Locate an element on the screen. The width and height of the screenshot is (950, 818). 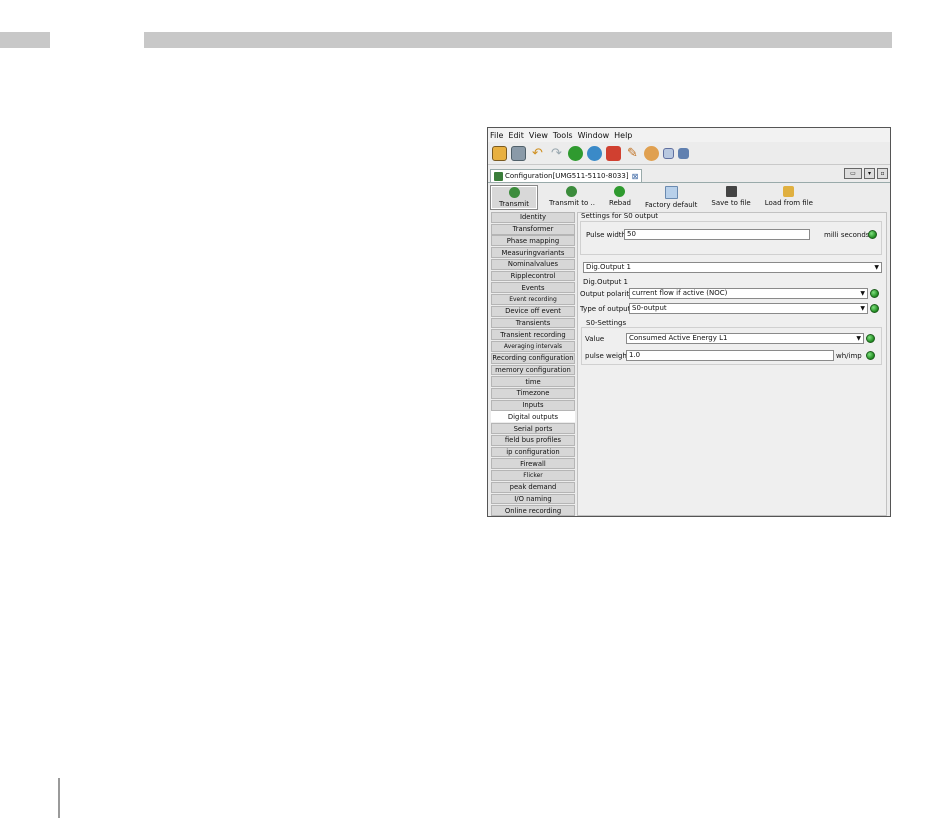
tab-configuration: Configuration[UMG511-5110-8033] ⊠ is located at coordinates (566, 175).